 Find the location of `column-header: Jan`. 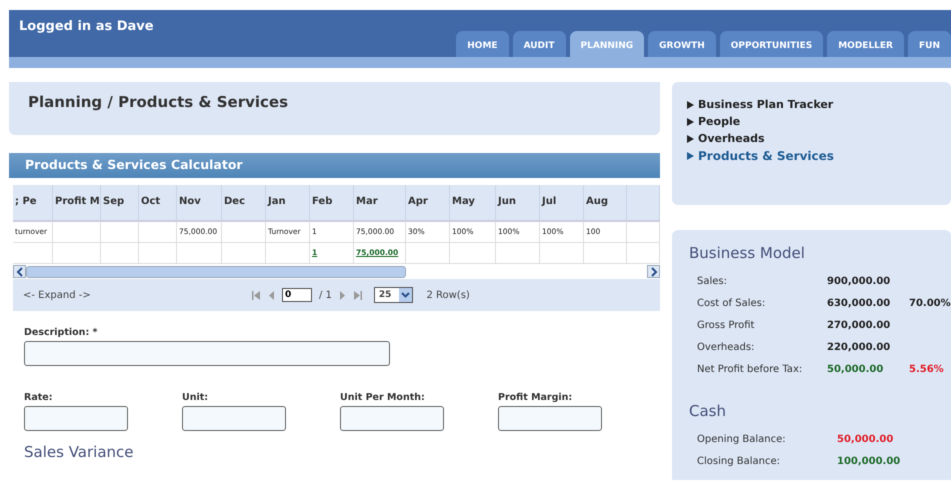

column-header: Jan is located at coordinates (288, 202).